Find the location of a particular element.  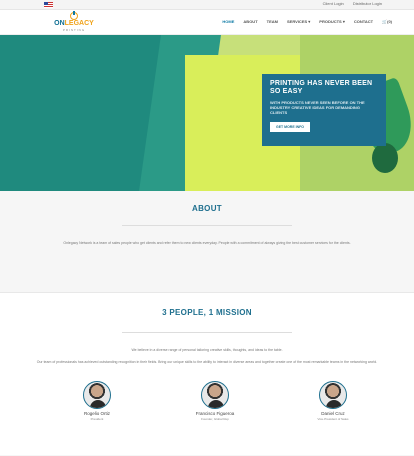

site-logo: ONLEGACY PRINTING is located at coordinates (74, 22).